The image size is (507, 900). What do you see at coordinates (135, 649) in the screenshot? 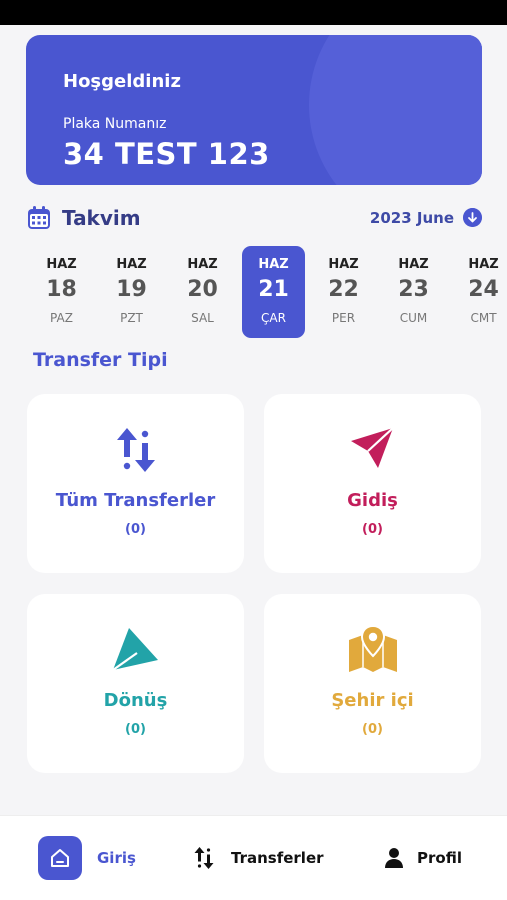
I see `return-arrow-icon` at bounding box center [135, 649].